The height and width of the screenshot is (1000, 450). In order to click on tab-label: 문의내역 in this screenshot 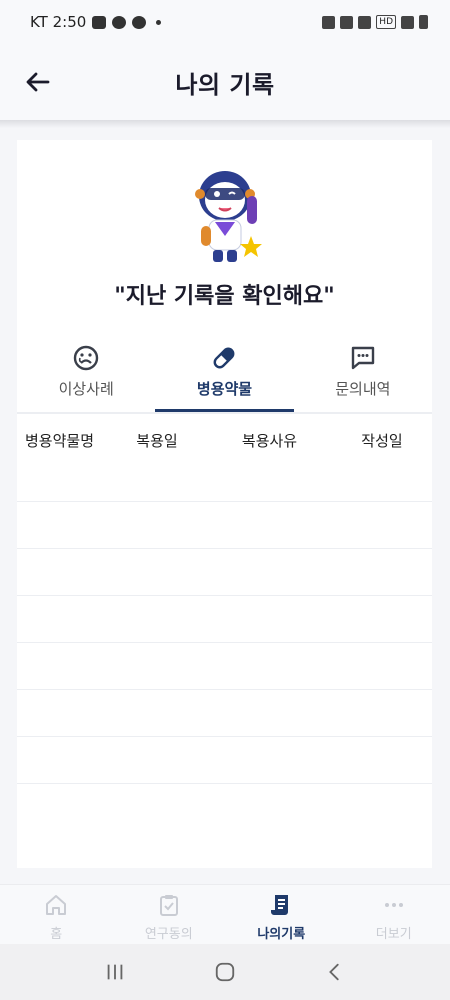, I will do `click(363, 389)`.